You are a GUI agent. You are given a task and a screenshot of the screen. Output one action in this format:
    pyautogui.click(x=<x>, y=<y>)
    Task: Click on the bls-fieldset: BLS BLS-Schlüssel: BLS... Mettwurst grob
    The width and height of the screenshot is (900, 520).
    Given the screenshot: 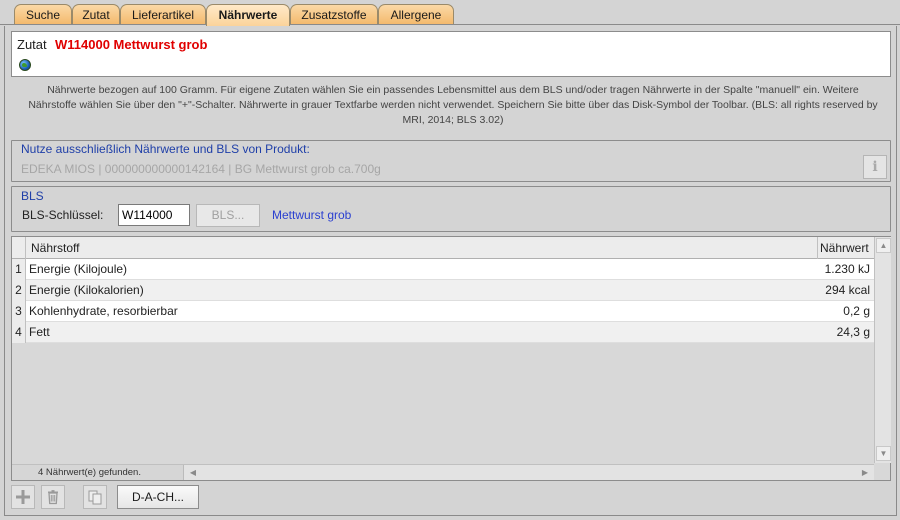 What is the action you would take?
    pyautogui.click(x=451, y=209)
    